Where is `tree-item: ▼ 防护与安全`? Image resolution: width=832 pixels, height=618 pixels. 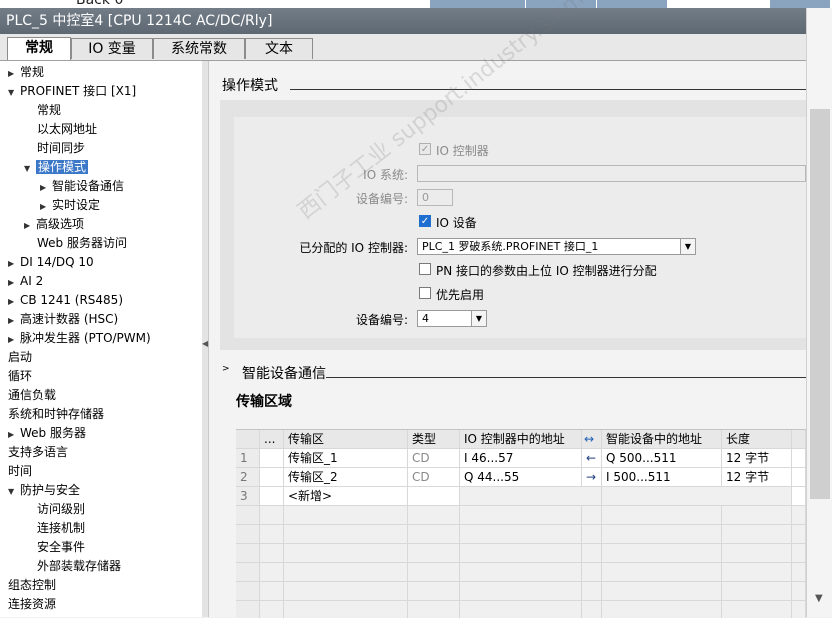
tree-item: ▼ 防护与安全 is located at coordinates (44, 490).